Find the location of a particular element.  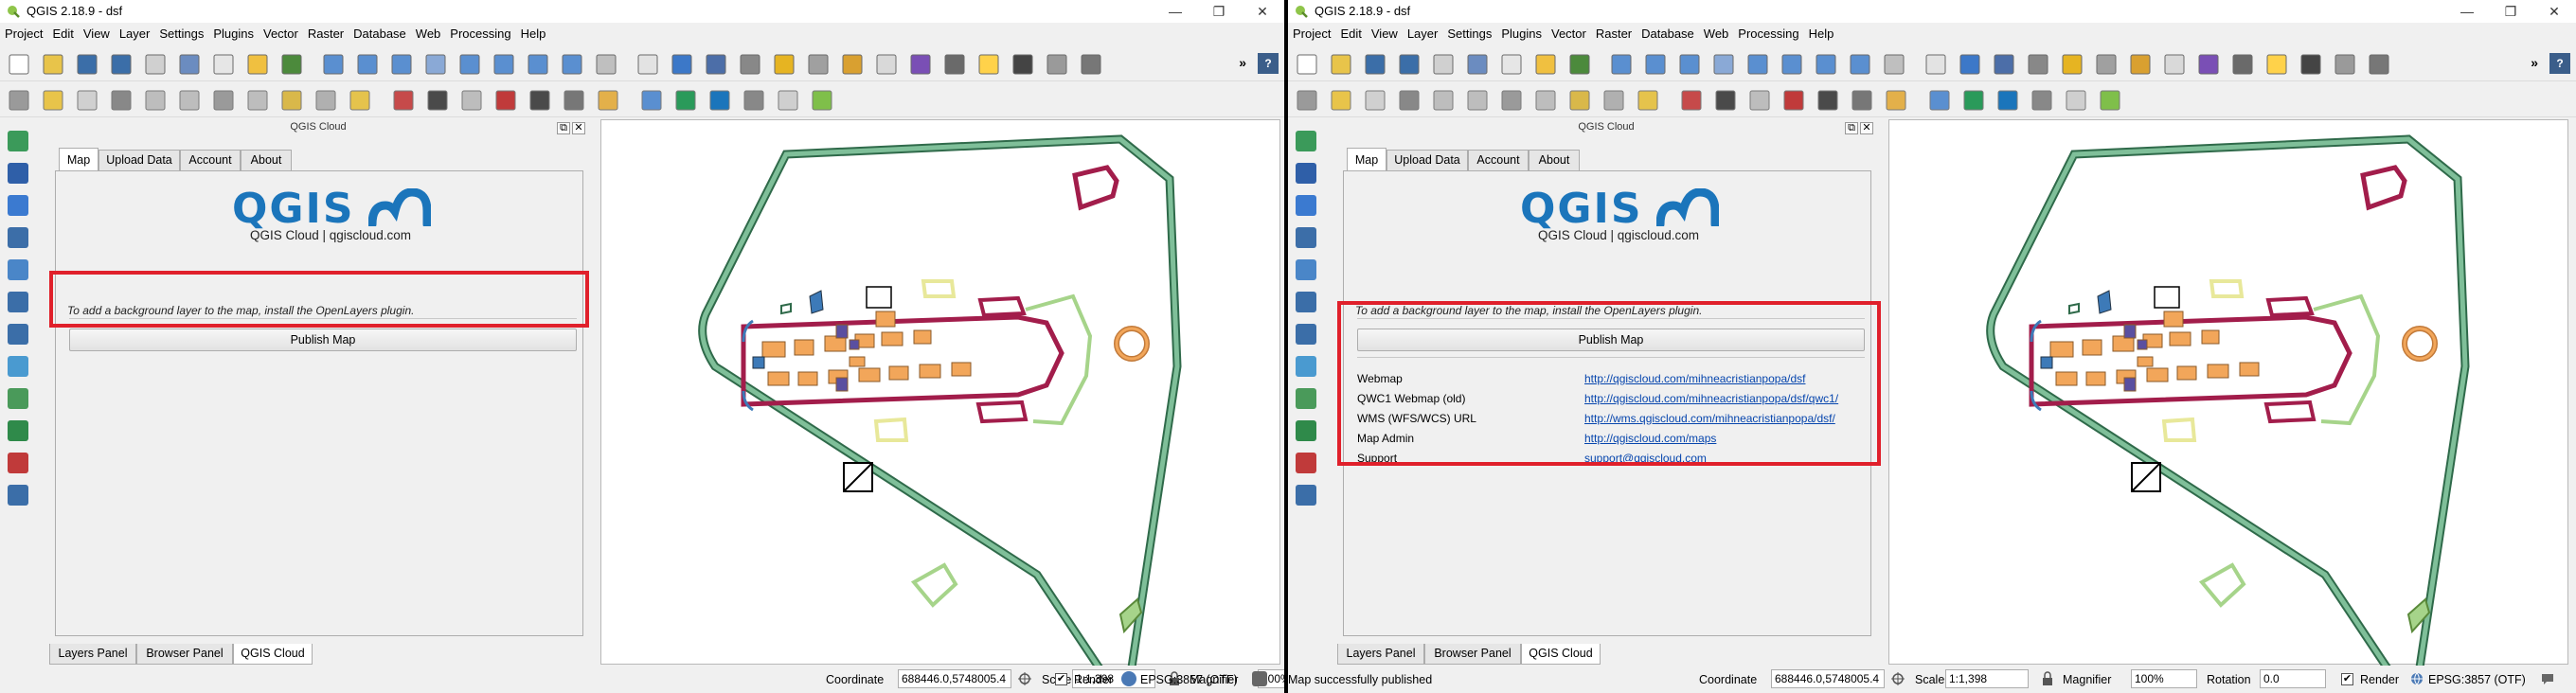

round-tower-fill is located at coordinates (2420, 344).